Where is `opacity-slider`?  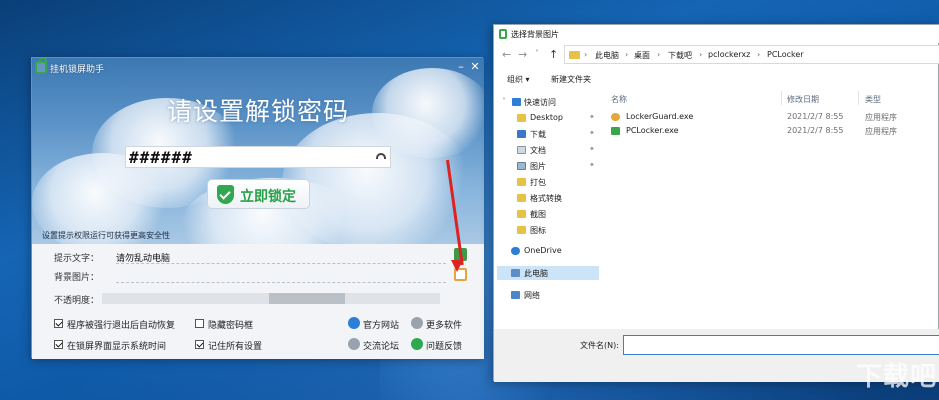 opacity-slider is located at coordinates (271, 298).